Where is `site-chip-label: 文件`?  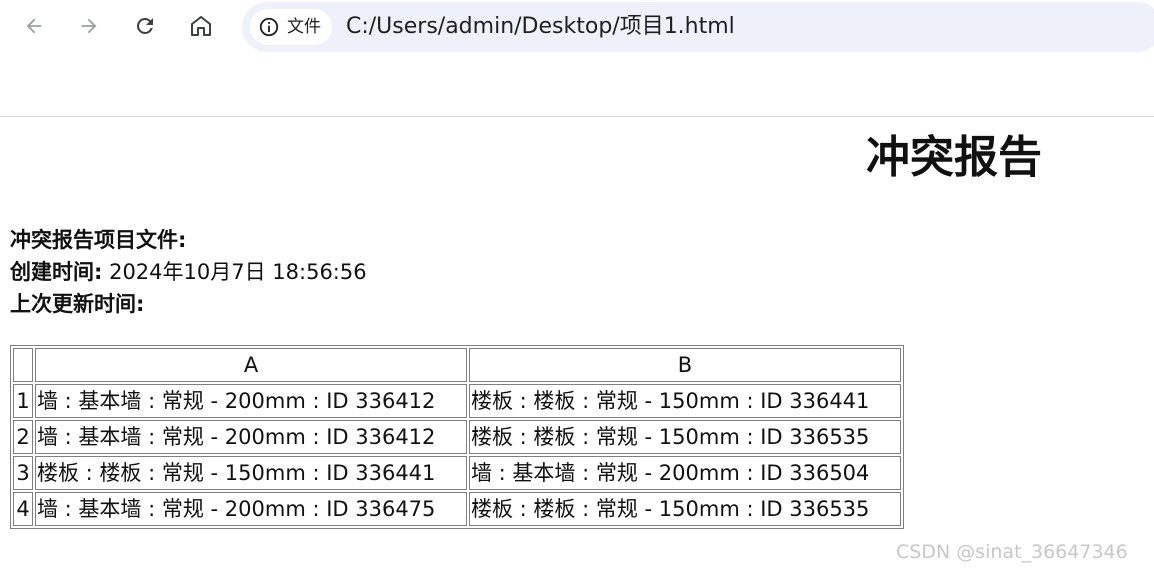 site-chip-label: 文件 is located at coordinates (304, 27).